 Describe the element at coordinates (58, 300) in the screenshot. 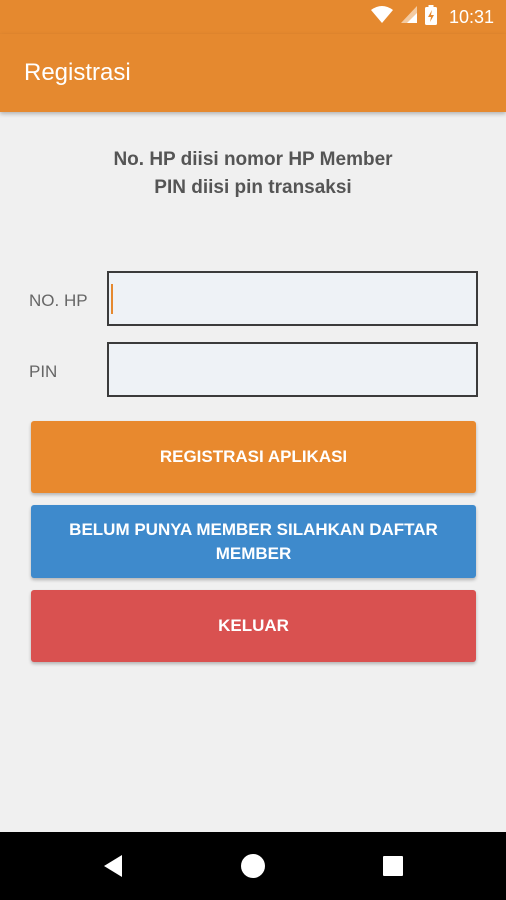

I see `phone-label: NO. HP` at that location.